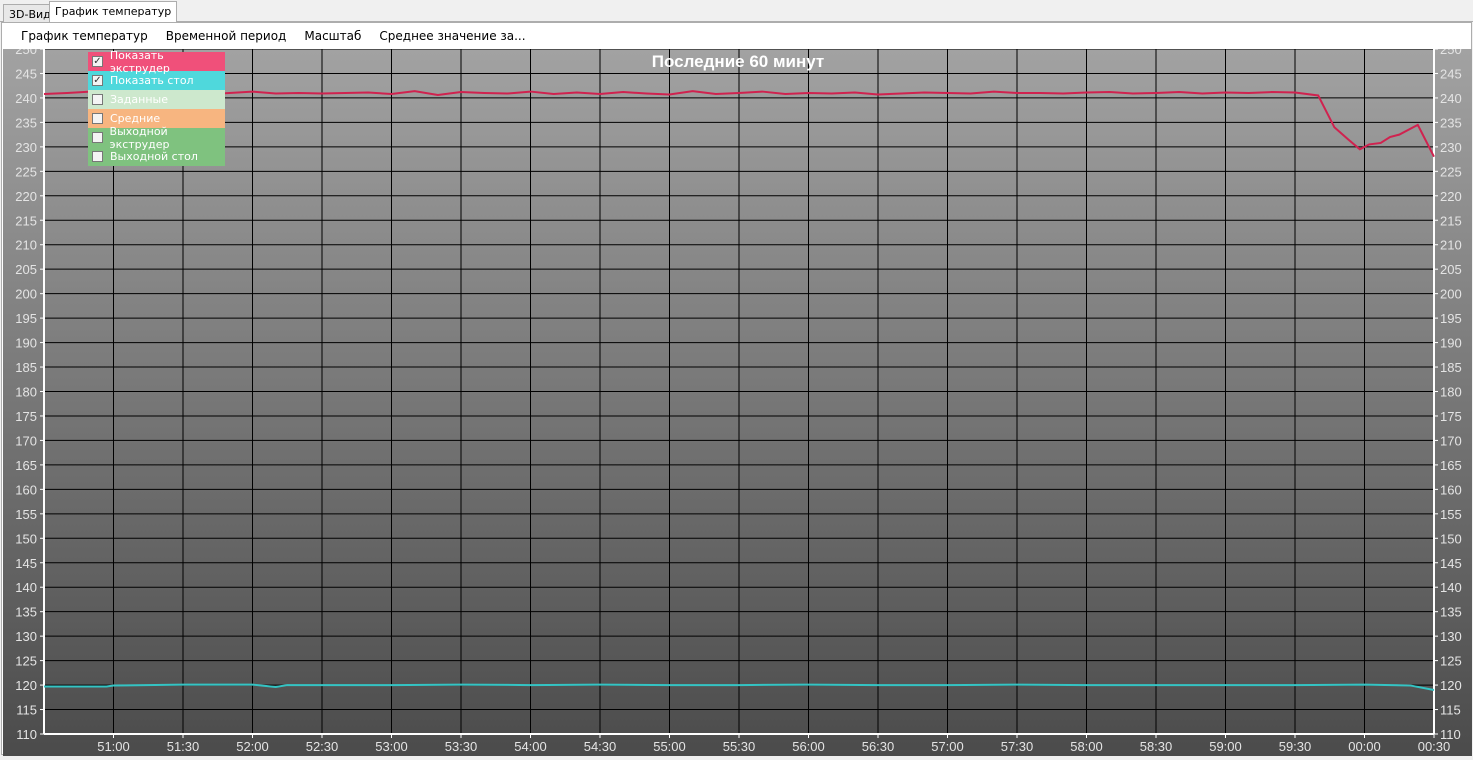  I want to click on x-tick-label: 00:00, so click(1364, 746).